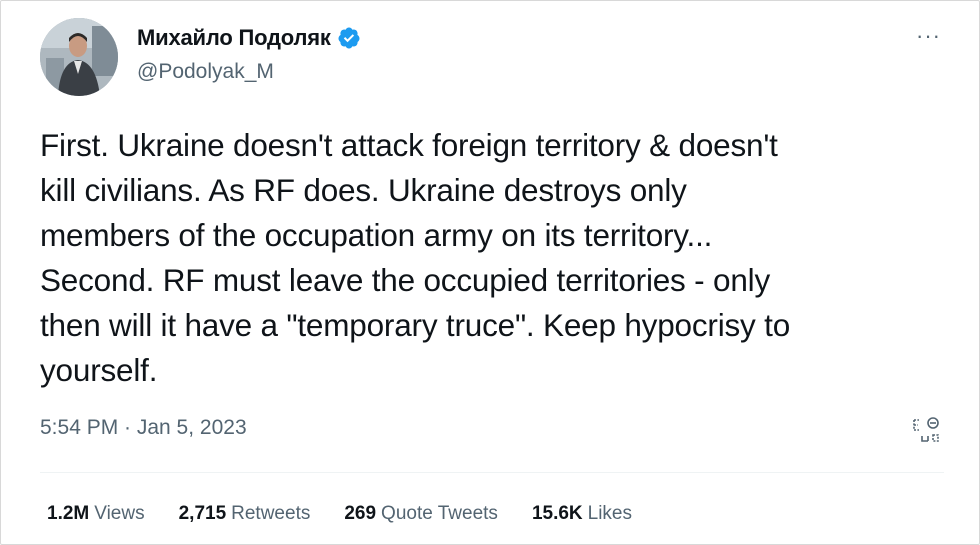 The height and width of the screenshot is (545, 980). What do you see at coordinates (609, 513) in the screenshot?
I see `likes-label: Likes` at bounding box center [609, 513].